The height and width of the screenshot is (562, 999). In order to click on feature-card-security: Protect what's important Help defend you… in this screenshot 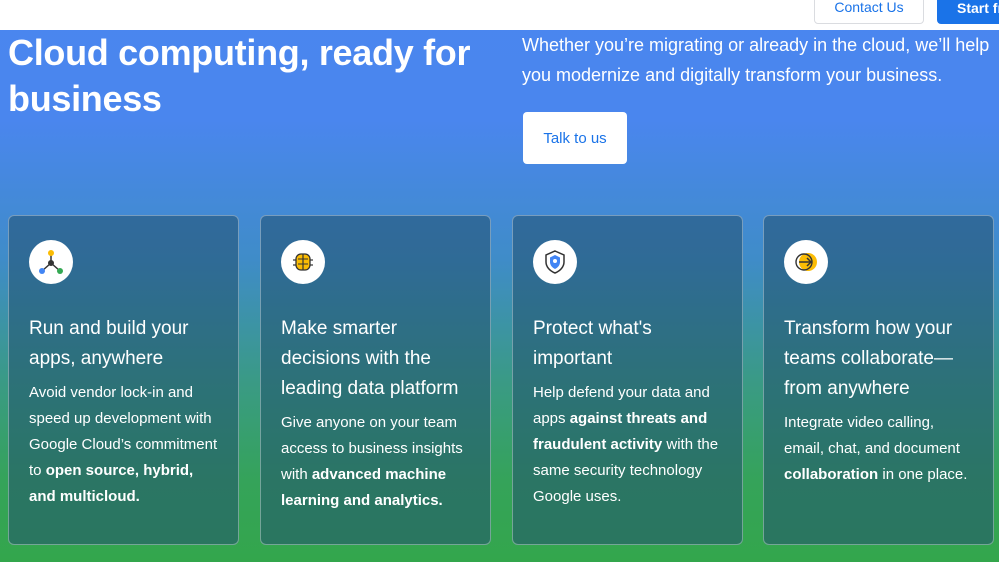, I will do `click(627, 380)`.